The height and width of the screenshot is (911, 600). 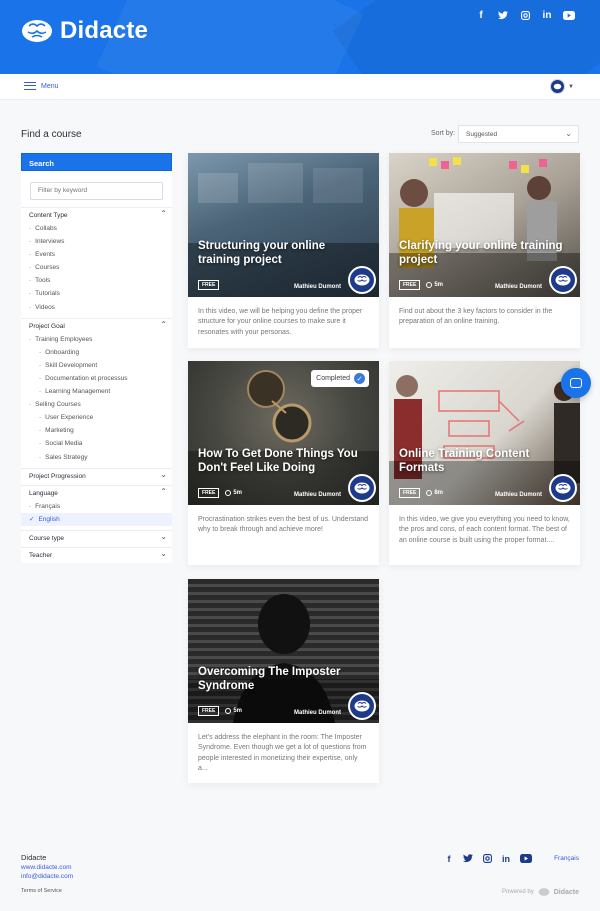 I want to click on filter-option: - User Experience, so click(x=96, y=417).